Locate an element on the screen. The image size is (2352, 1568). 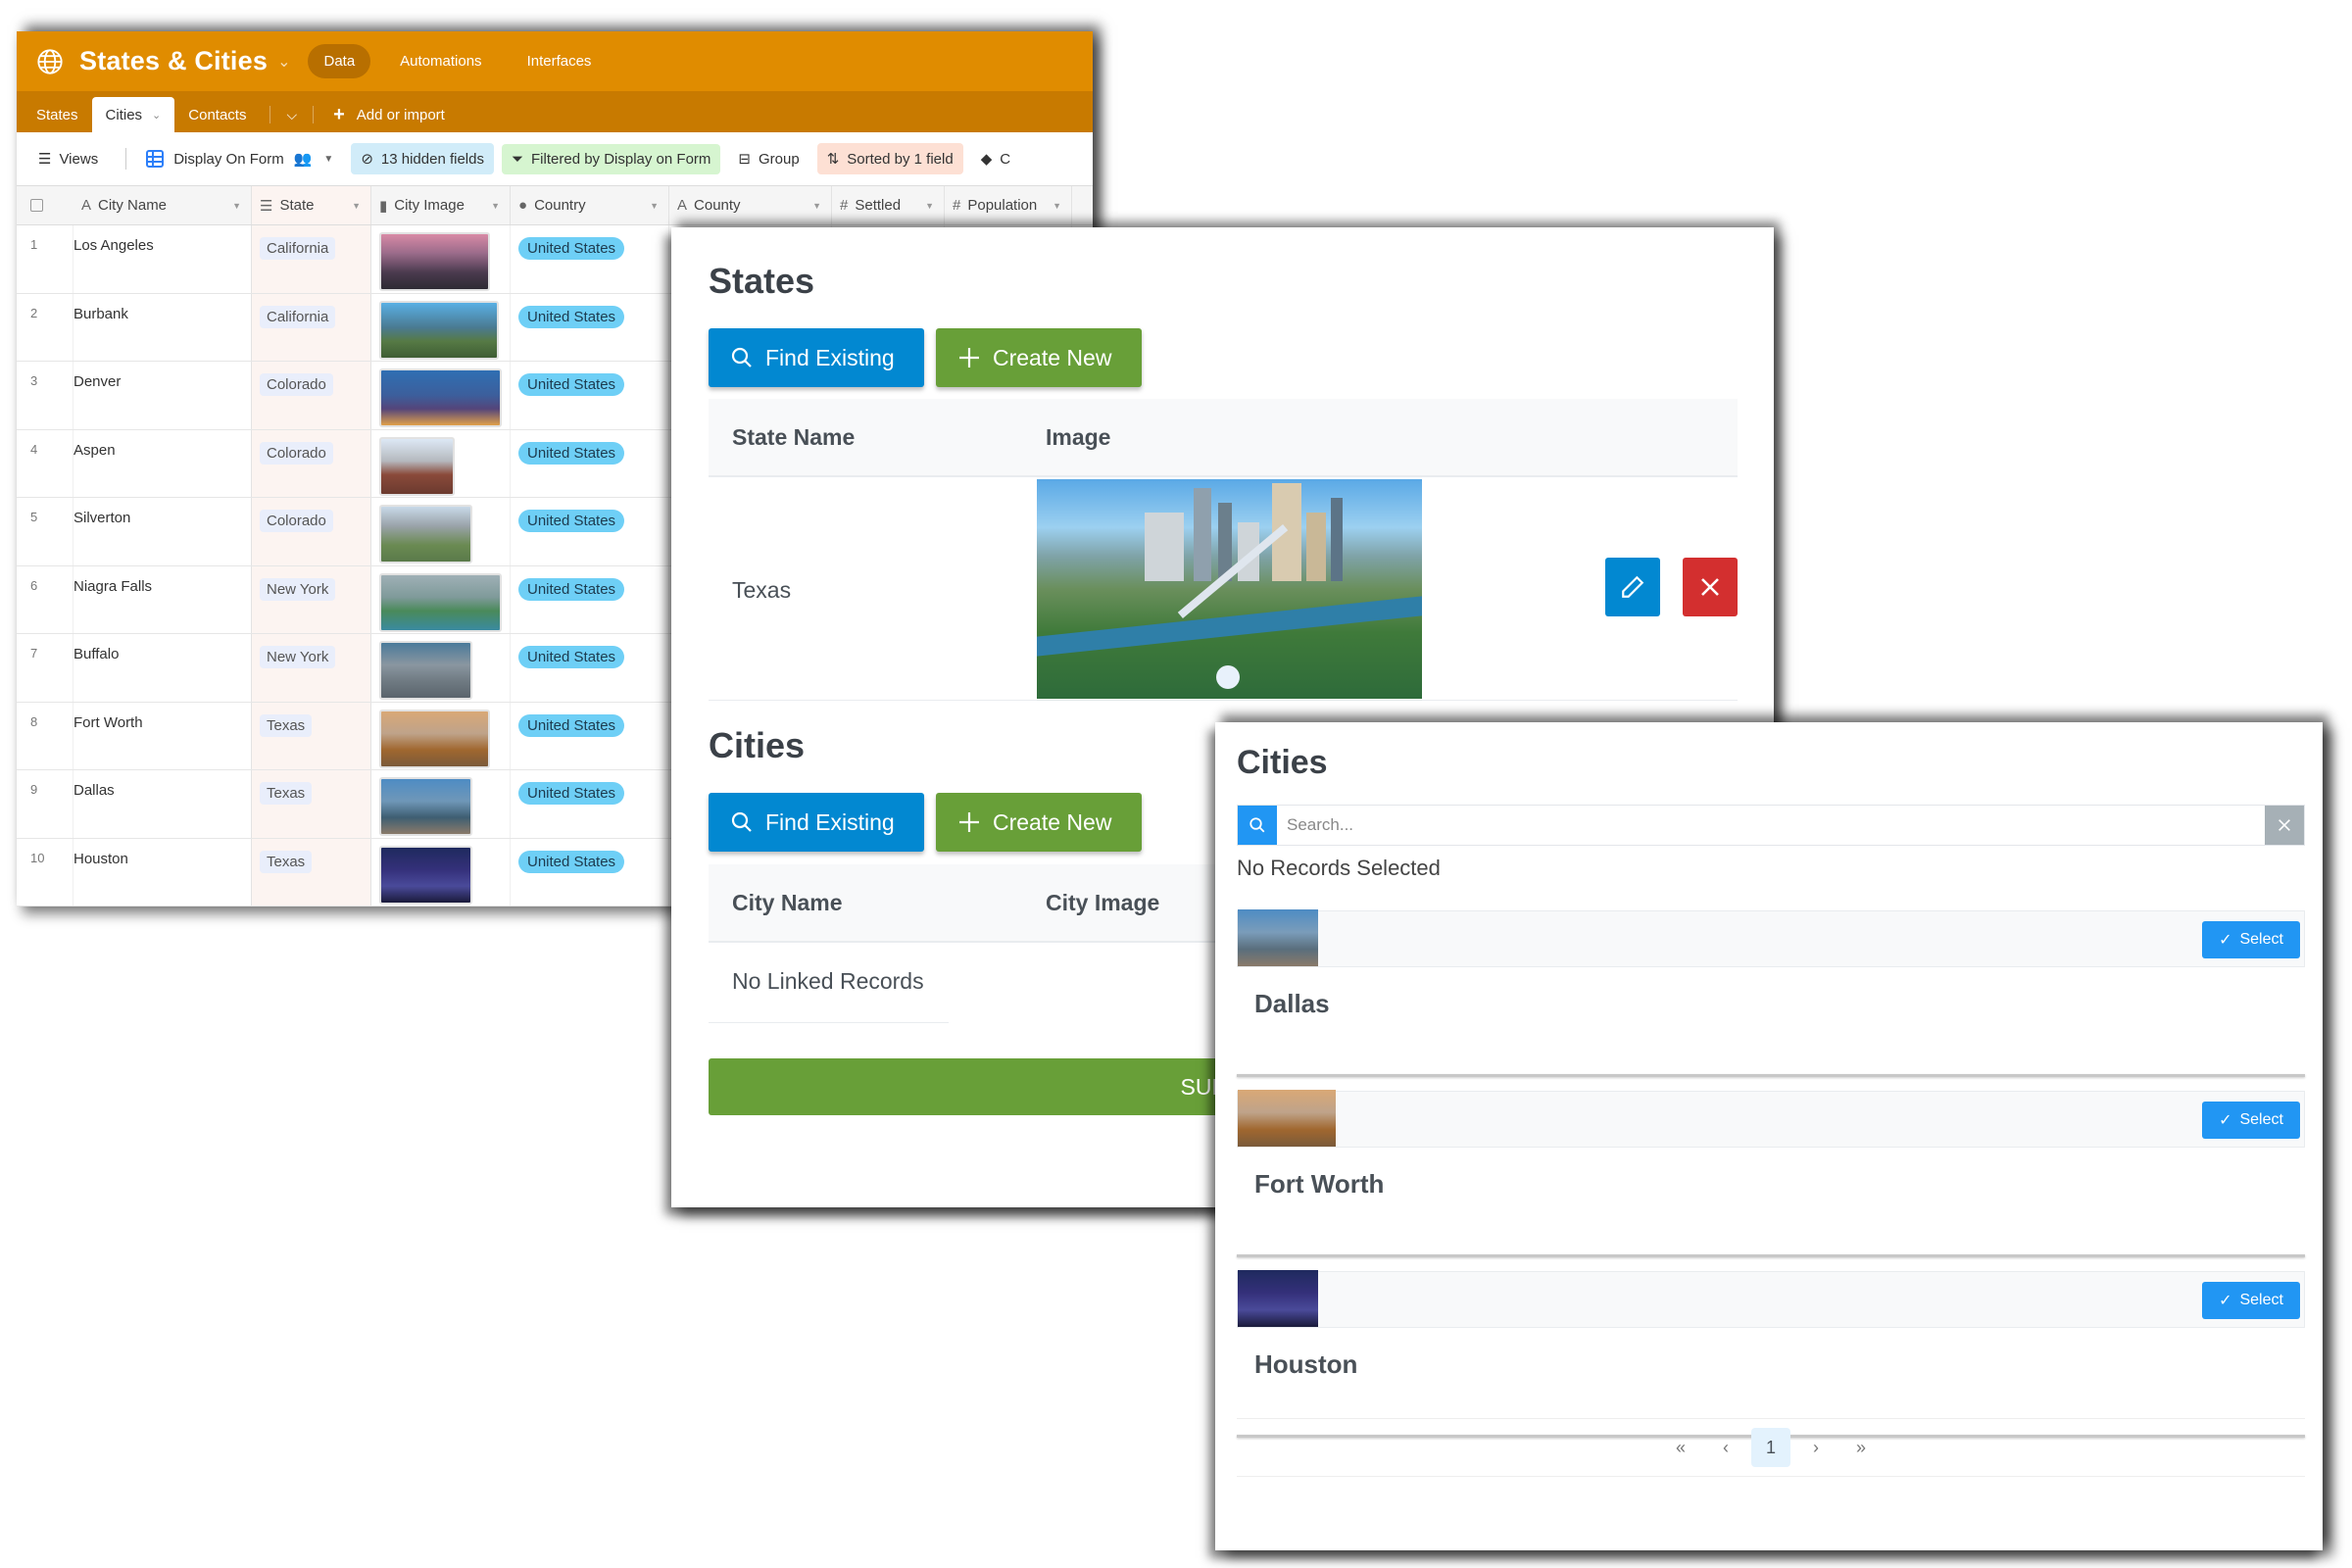
cell-city-name: Denver is located at coordinates (163, 395).